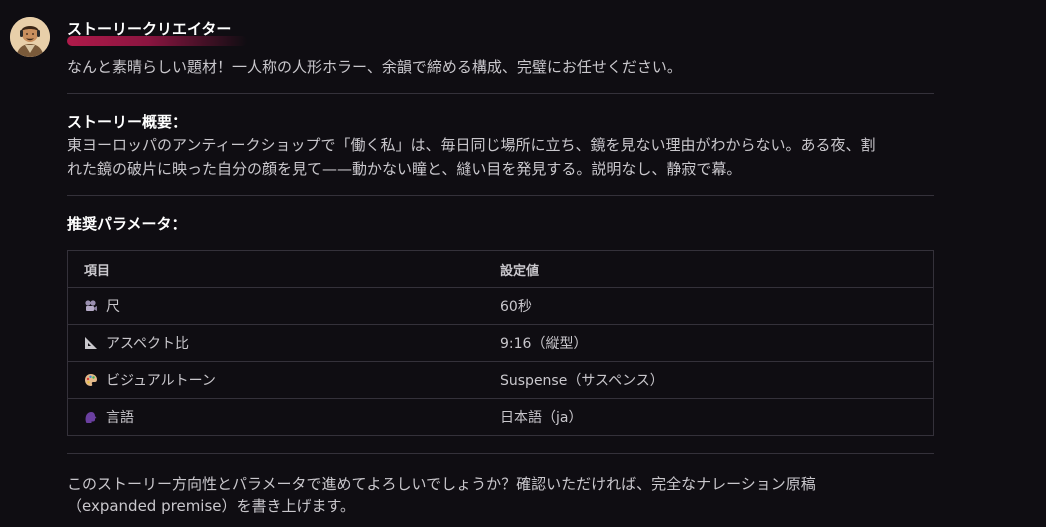 The height and width of the screenshot is (527, 1046). I want to click on sender-header: ストーリークリエイター, so click(157, 29).